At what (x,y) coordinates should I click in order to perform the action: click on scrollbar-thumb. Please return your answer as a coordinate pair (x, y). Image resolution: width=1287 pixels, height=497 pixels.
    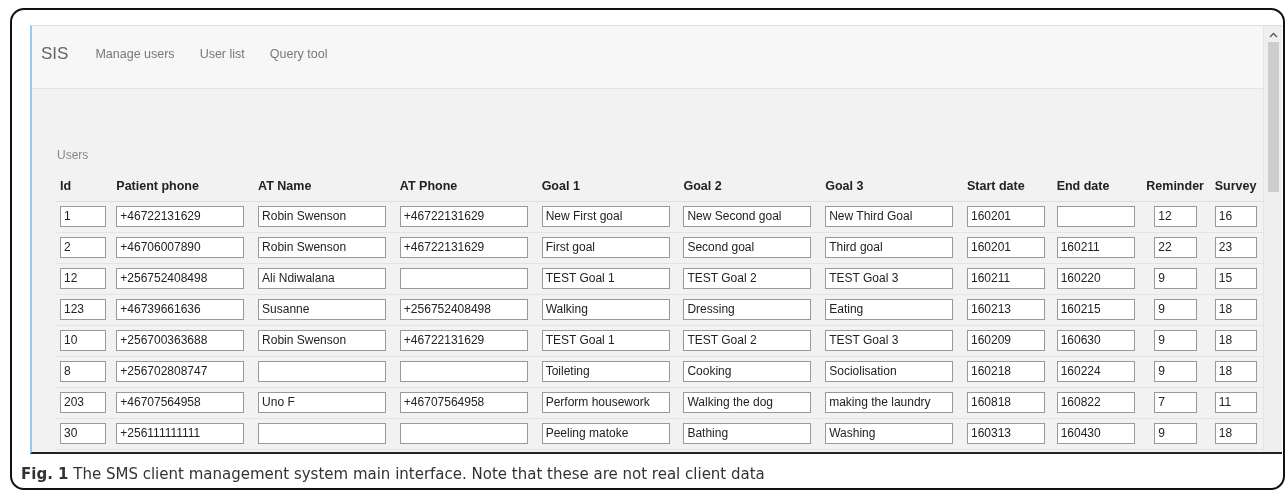
    Looking at the image, I should click on (1273, 117).